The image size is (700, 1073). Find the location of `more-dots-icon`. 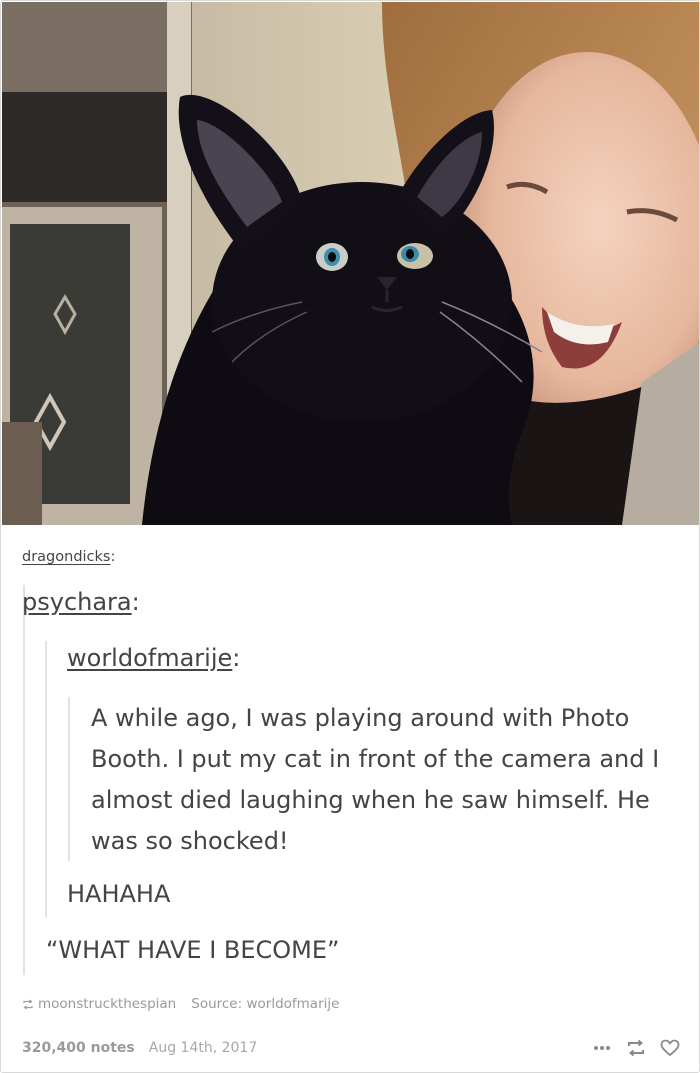

more-dots-icon is located at coordinates (602, 1048).